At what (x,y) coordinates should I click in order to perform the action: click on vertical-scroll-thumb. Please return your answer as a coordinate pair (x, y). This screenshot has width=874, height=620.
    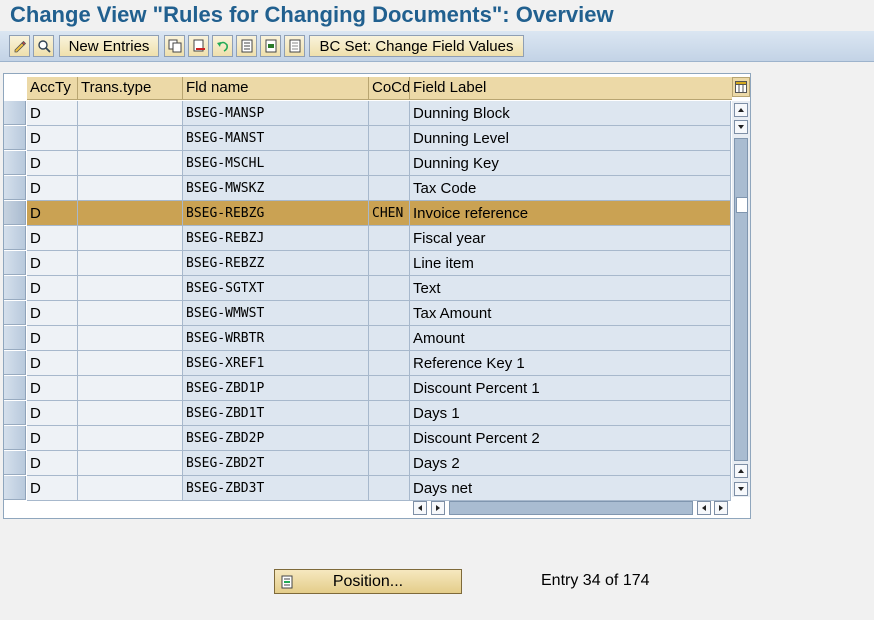
    Looking at the image, I should click on (741, 299).